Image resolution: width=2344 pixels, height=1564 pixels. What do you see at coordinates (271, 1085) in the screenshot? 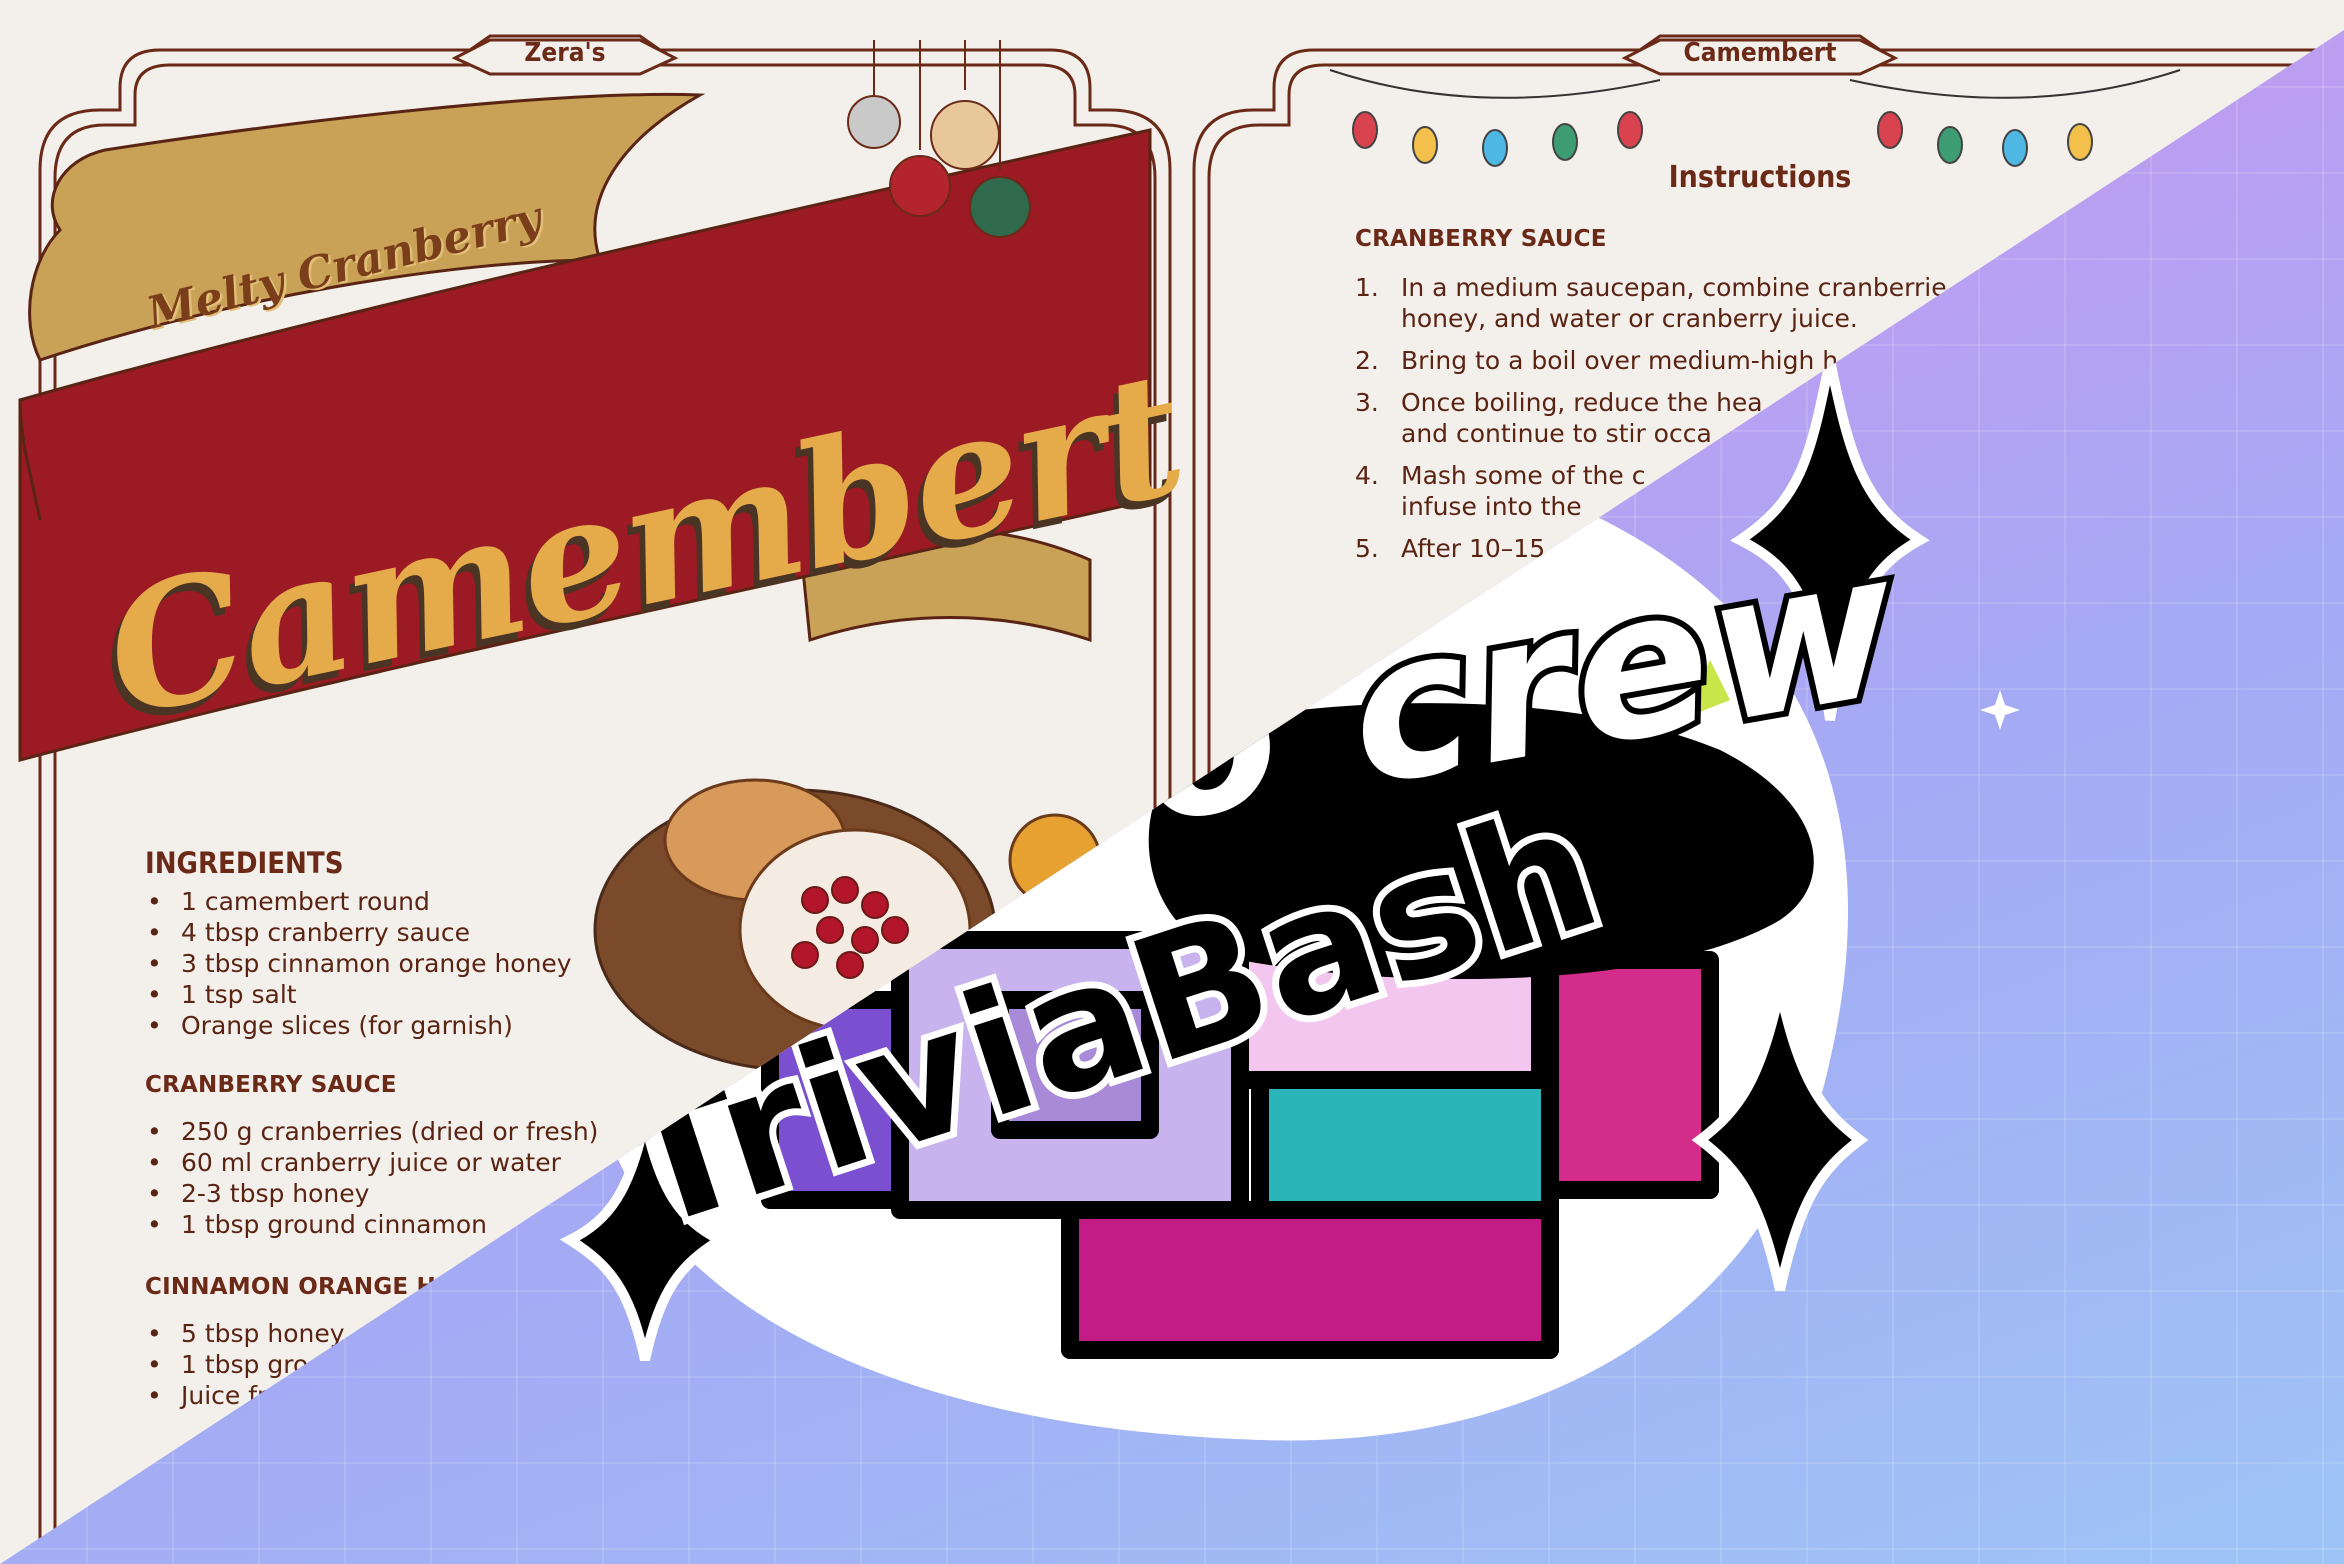
I see `cranberry-sauce-heading: CRANBERRY SAUCE` at bounding box center [271, 1085].